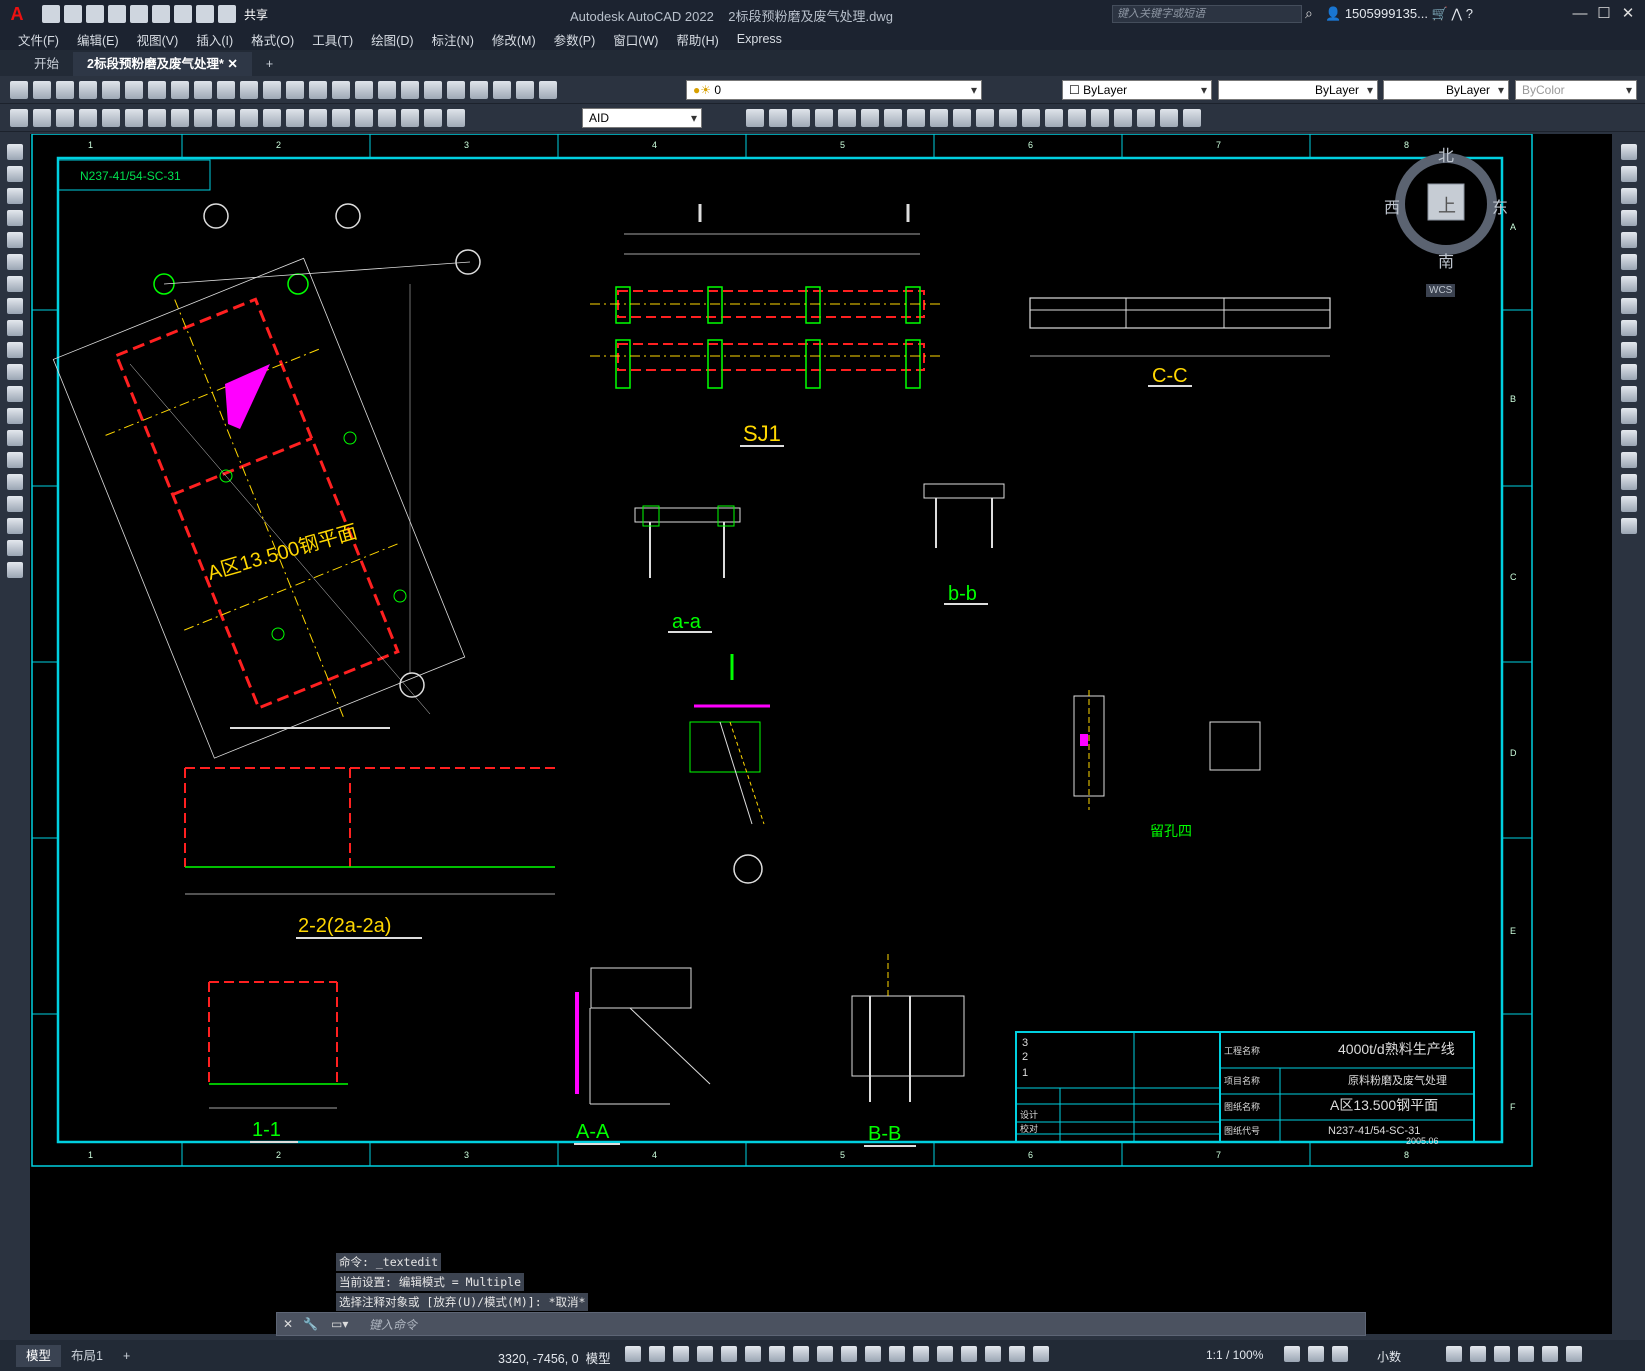 The image size is (1645, 1371). What do you see at coordinates (15, 262) in the screenshot?
I see `arc-icon` at bounding box center [15, 262].